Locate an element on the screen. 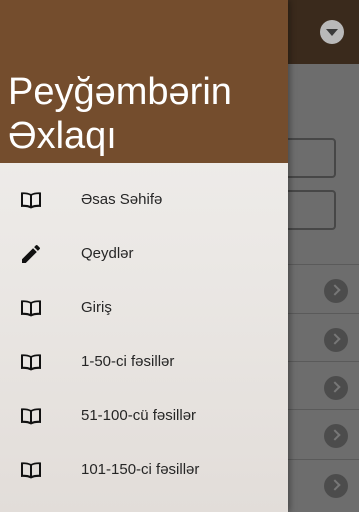 This screenshot has width=359, height=512. menu-item-label: 101-150-ci fəsillər is located at coordinates (140, 469).